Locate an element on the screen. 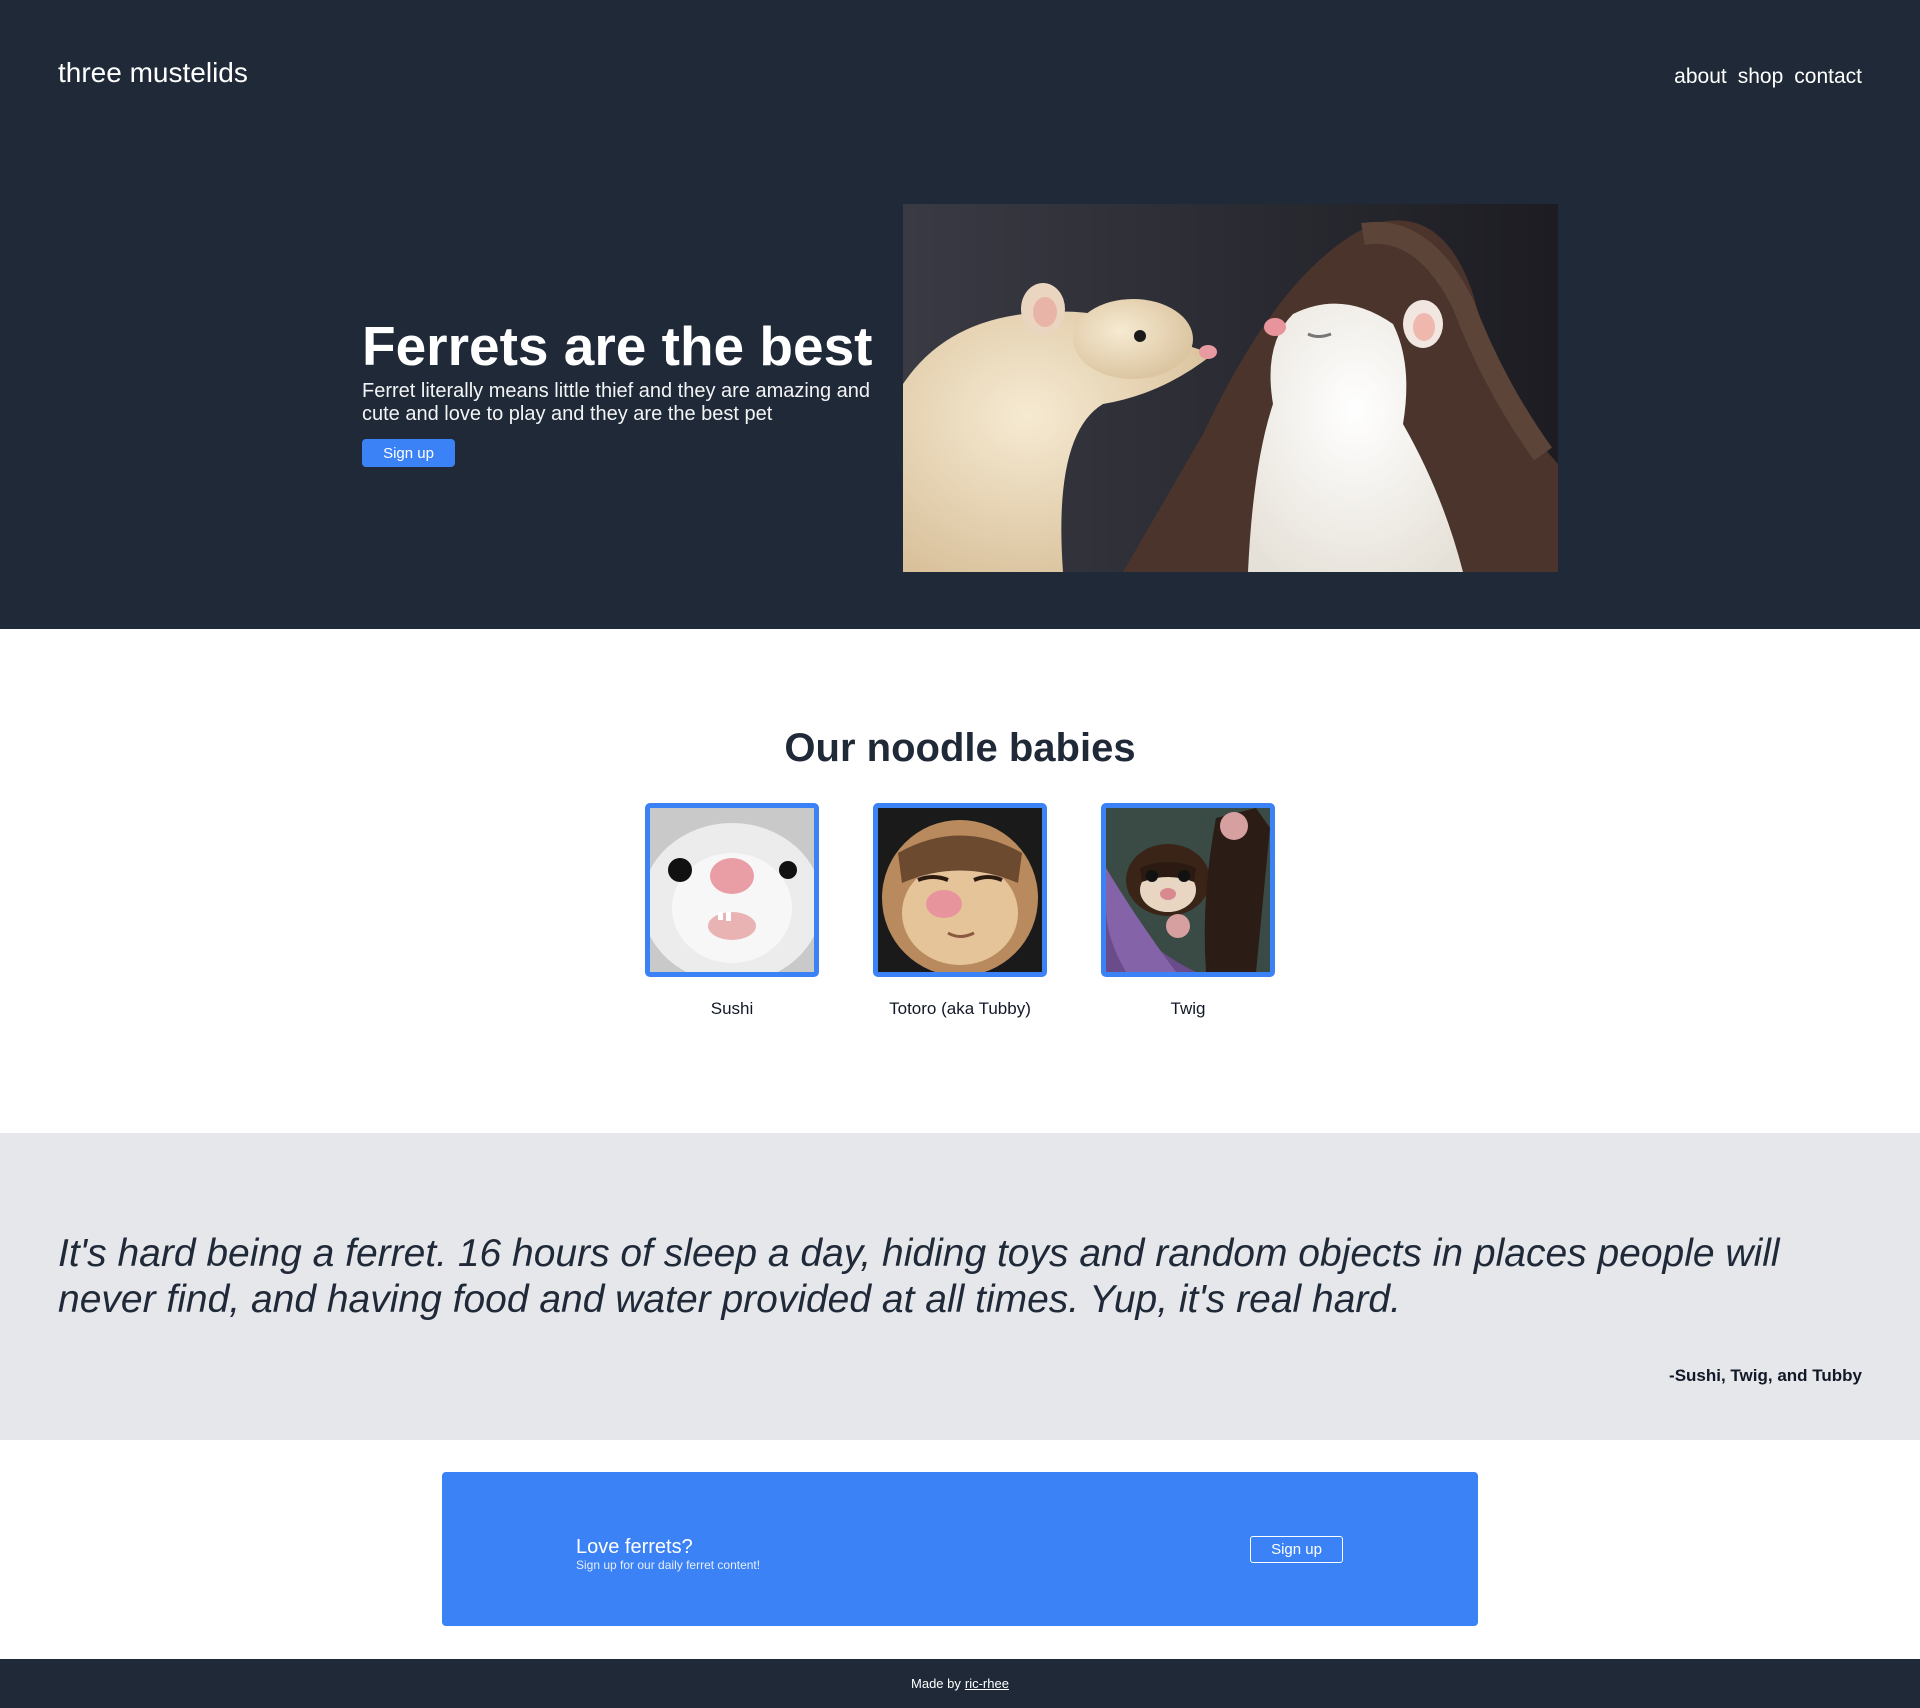 The height and width of the screenshot is (1708, 1920). ferret-card-twig: Twig is located at coordinates (1188, 911).